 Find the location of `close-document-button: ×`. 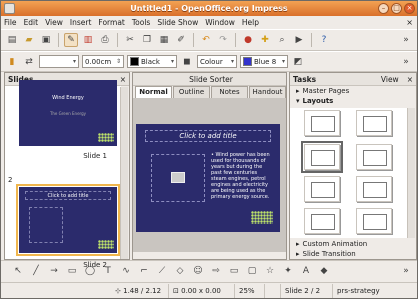

close-document-button: × is located at coordinates (409, 22).